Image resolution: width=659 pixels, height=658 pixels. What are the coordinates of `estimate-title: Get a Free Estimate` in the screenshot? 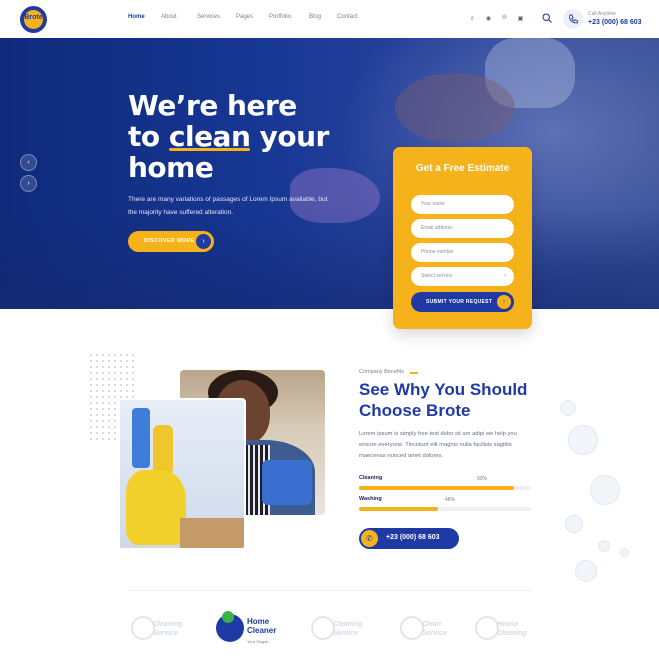 It's located at (462, 168).